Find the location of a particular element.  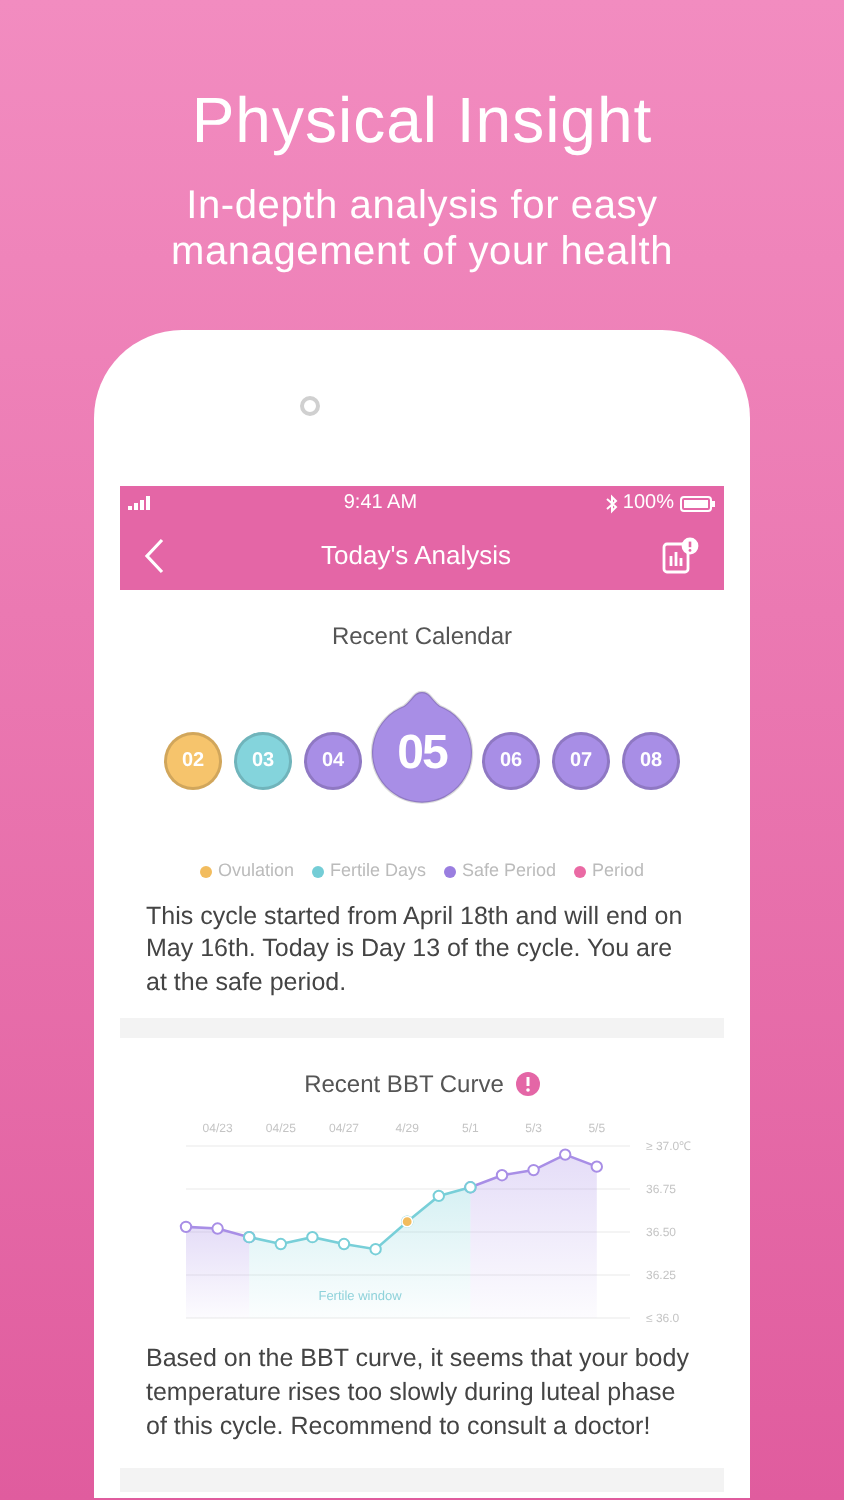

day-bubble: 02 is located at coordinates (193, 761).